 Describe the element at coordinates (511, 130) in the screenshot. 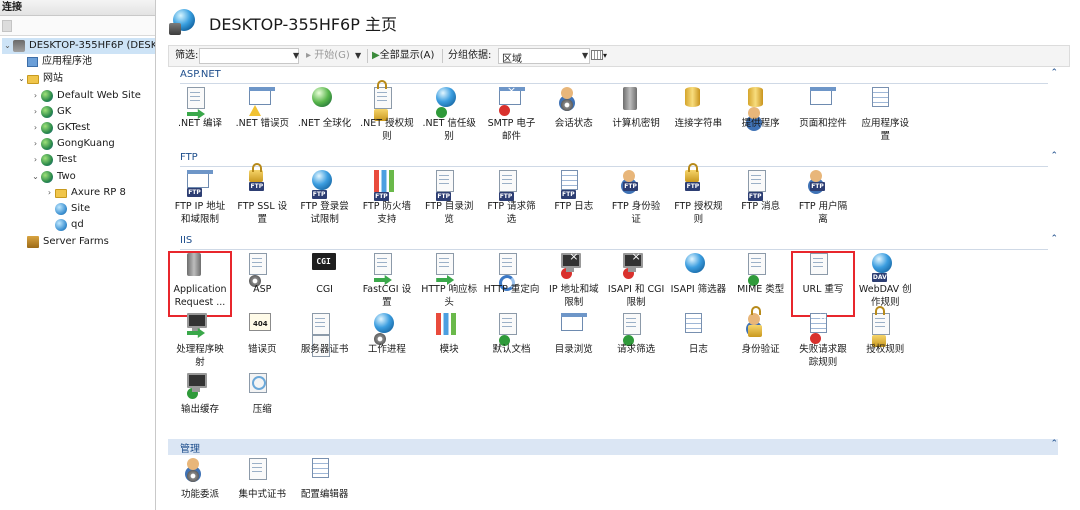

I see `feature-label: SMTP 电子 邮件` at that location.